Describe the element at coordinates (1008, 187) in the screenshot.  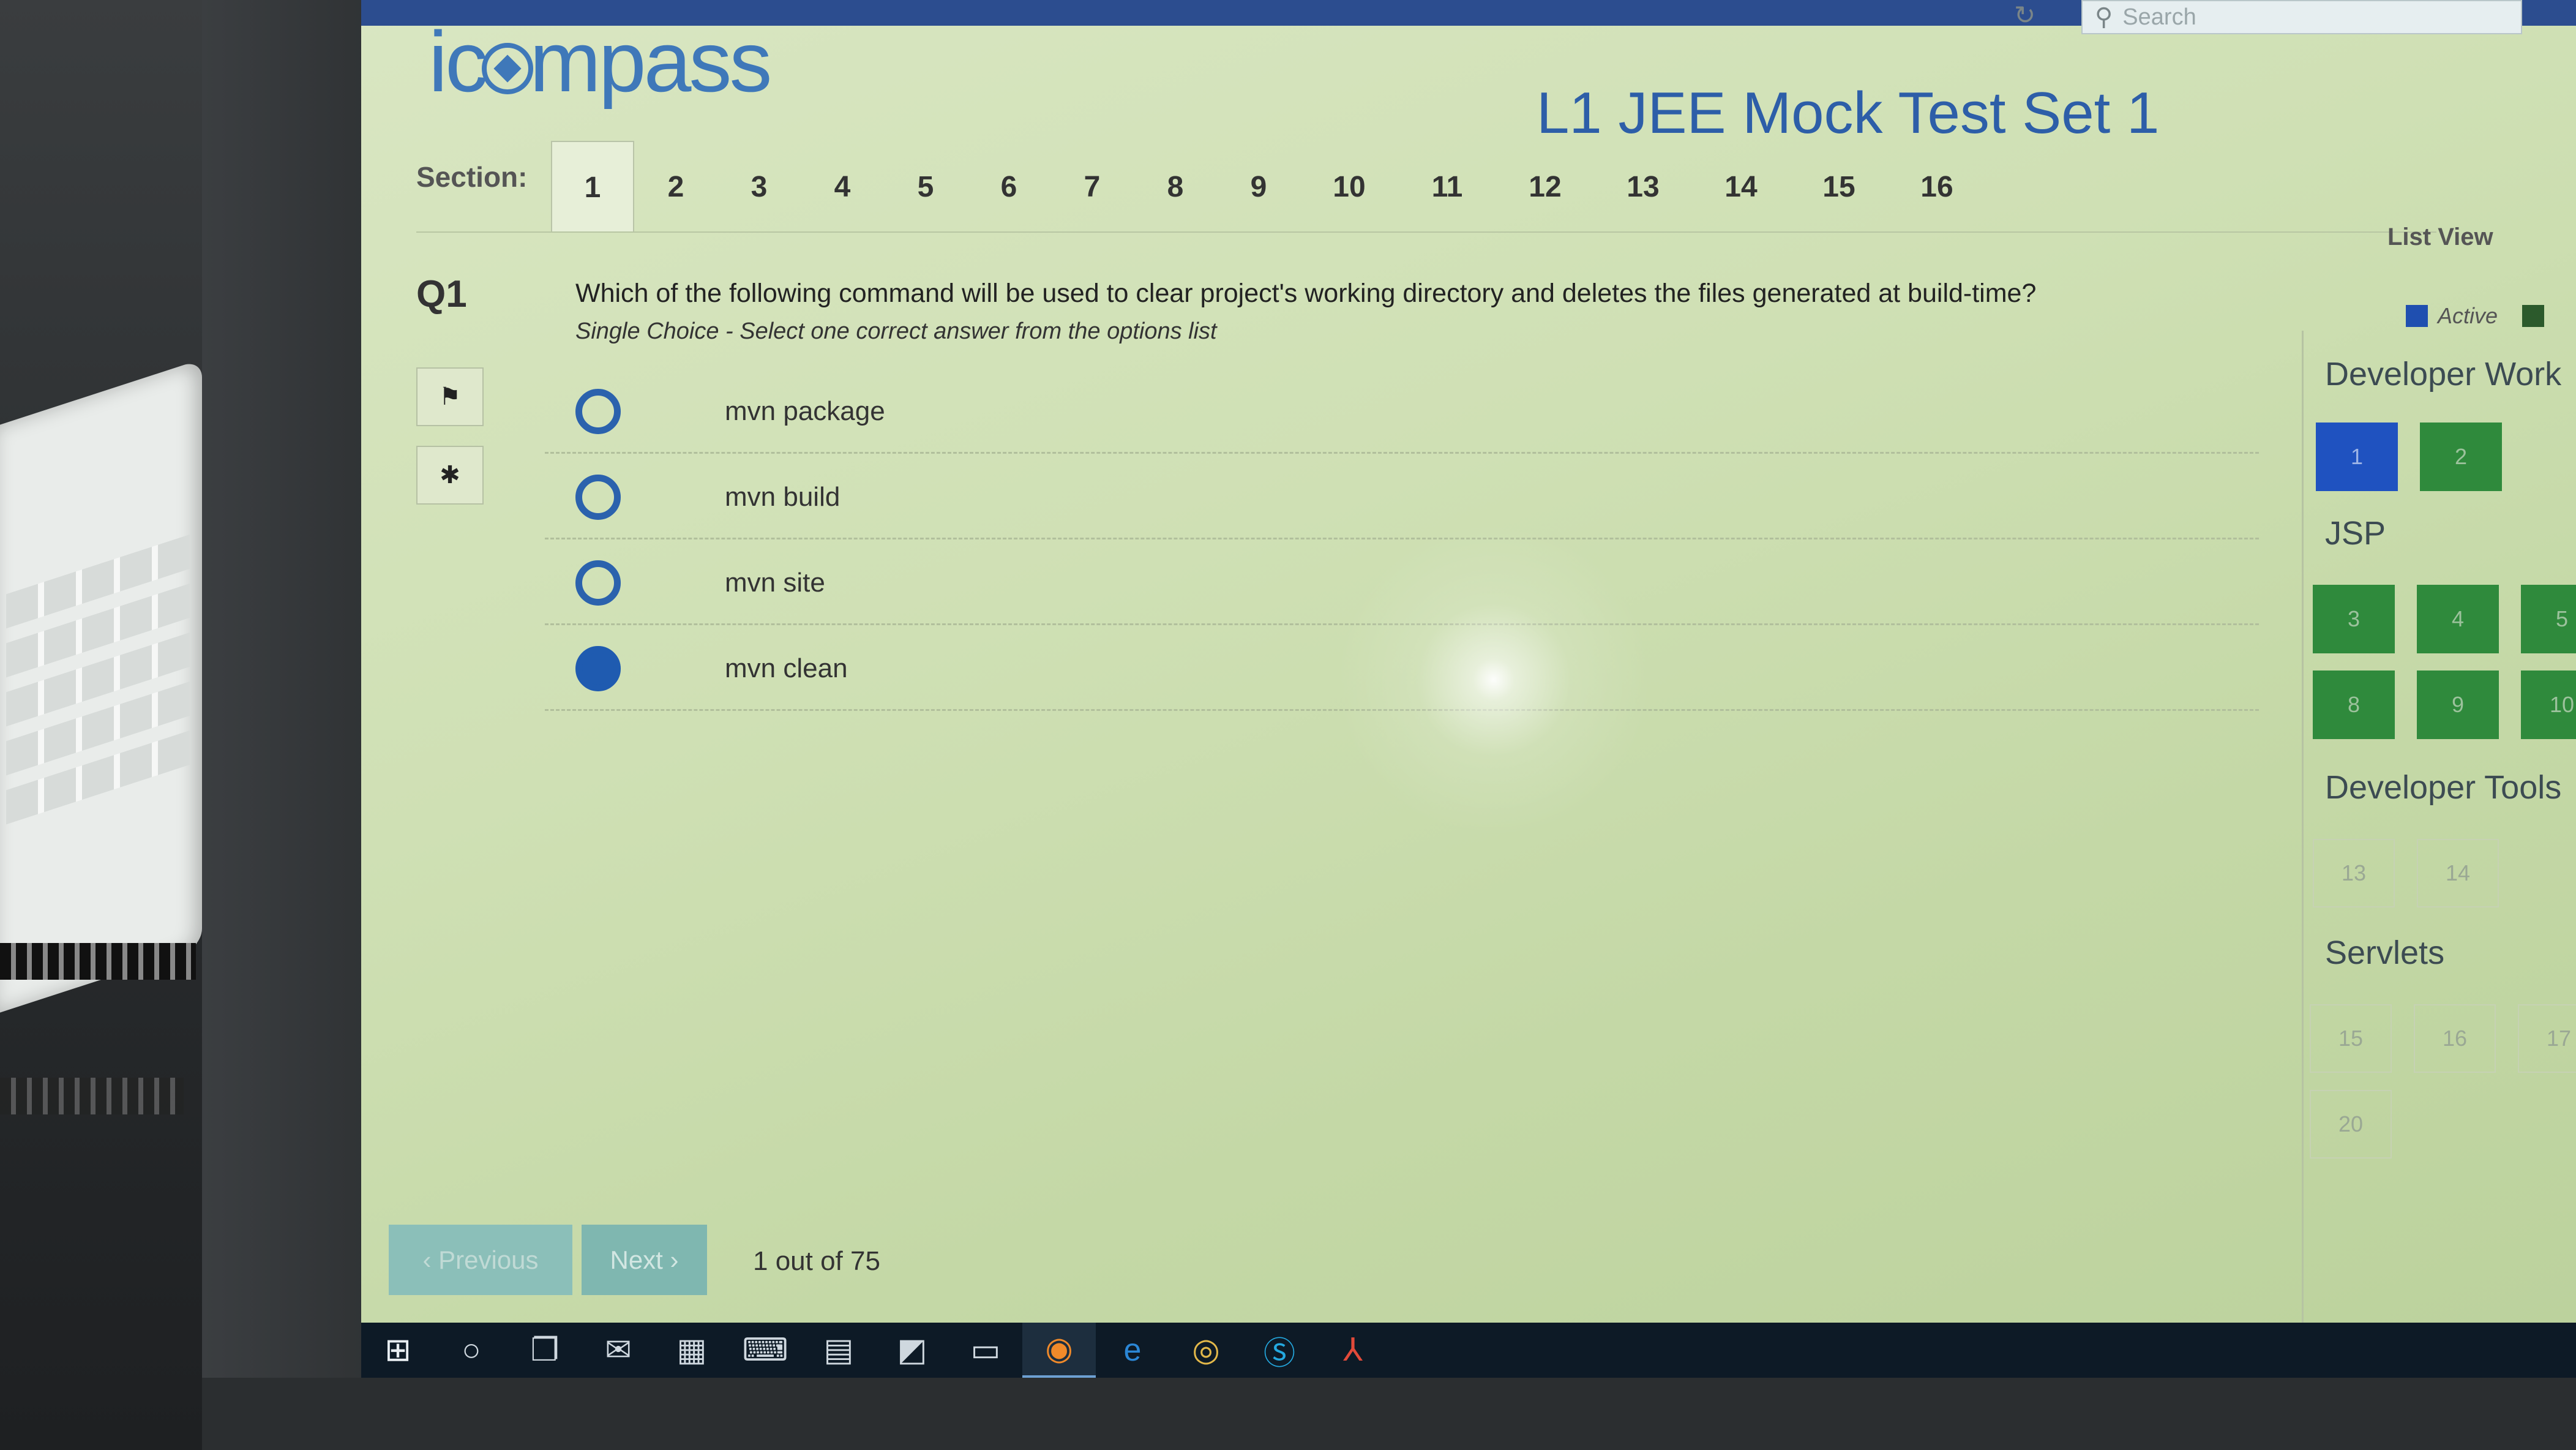
I see `section-tab-6: 6` at that location.